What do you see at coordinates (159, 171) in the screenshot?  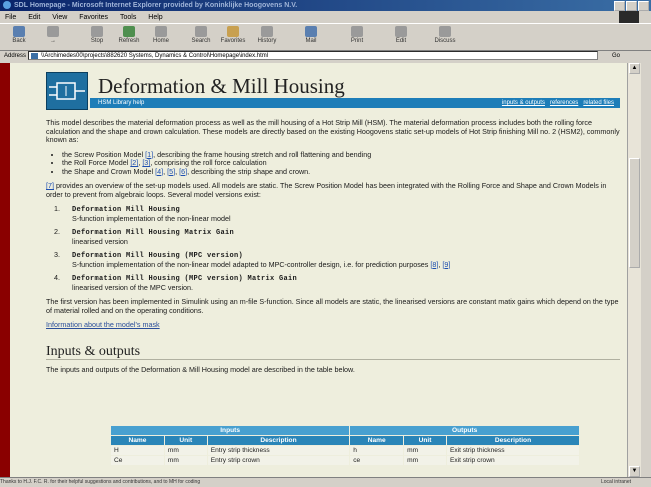 I see `reference-link: [4]` at bounding box center [159, 171].